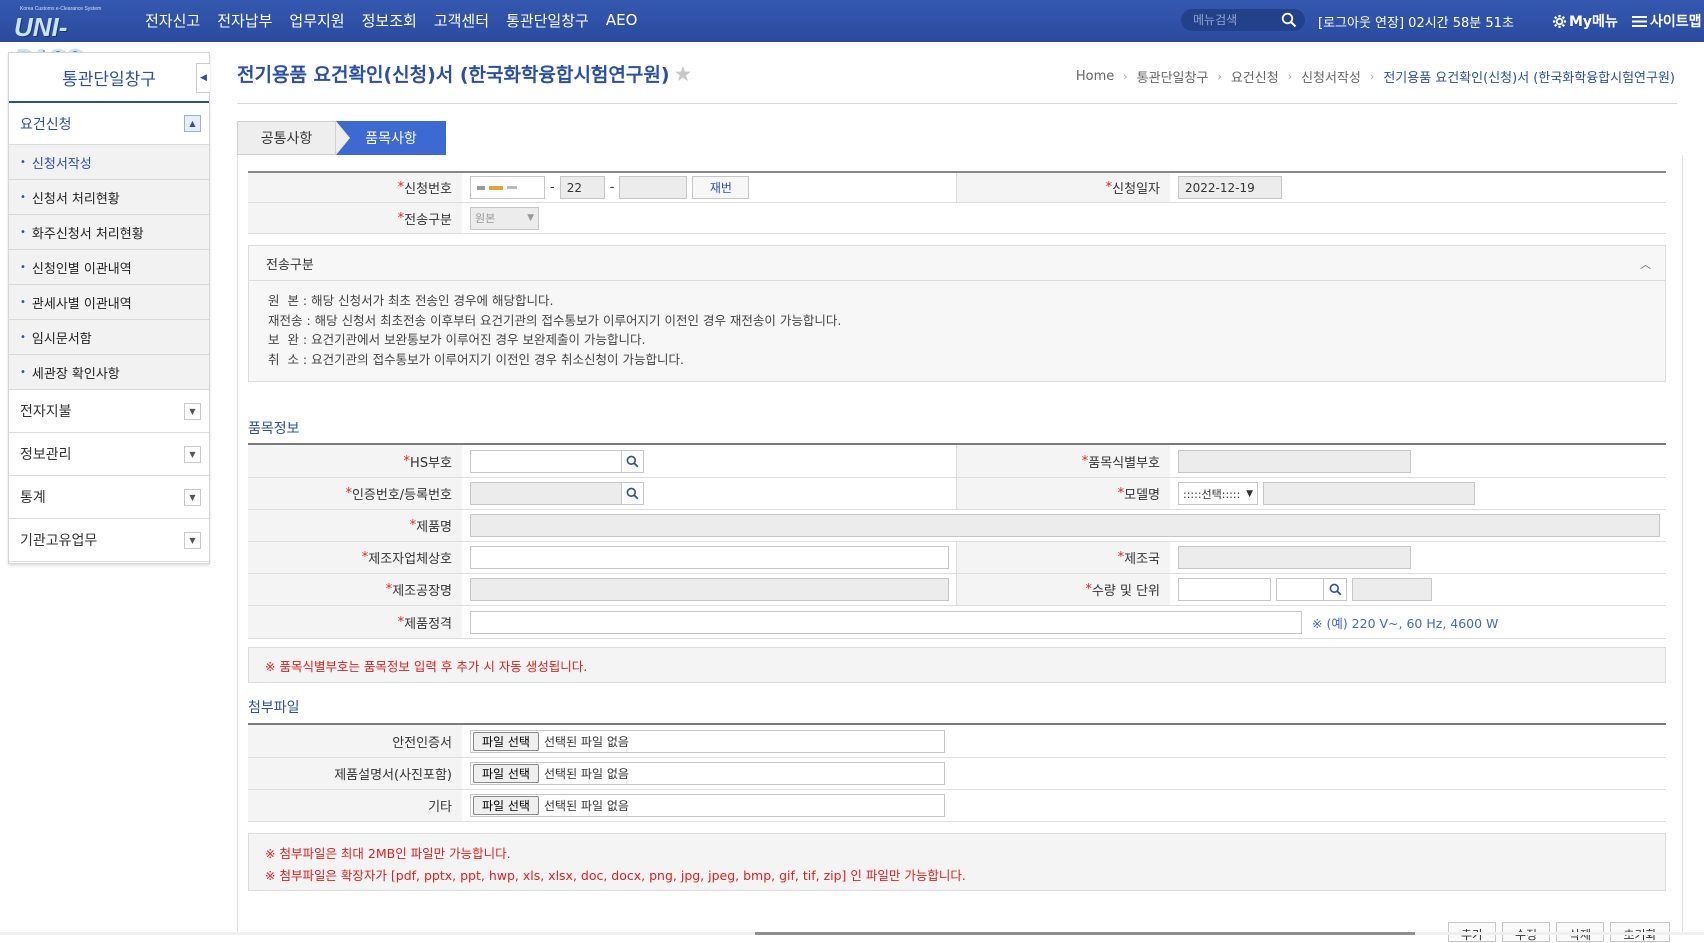 This screenshot has height=943, width=1704. What do you see at coordinates (1418, 557) in the screenshot?
I see `country-value` at bounding box center [1418, 557].